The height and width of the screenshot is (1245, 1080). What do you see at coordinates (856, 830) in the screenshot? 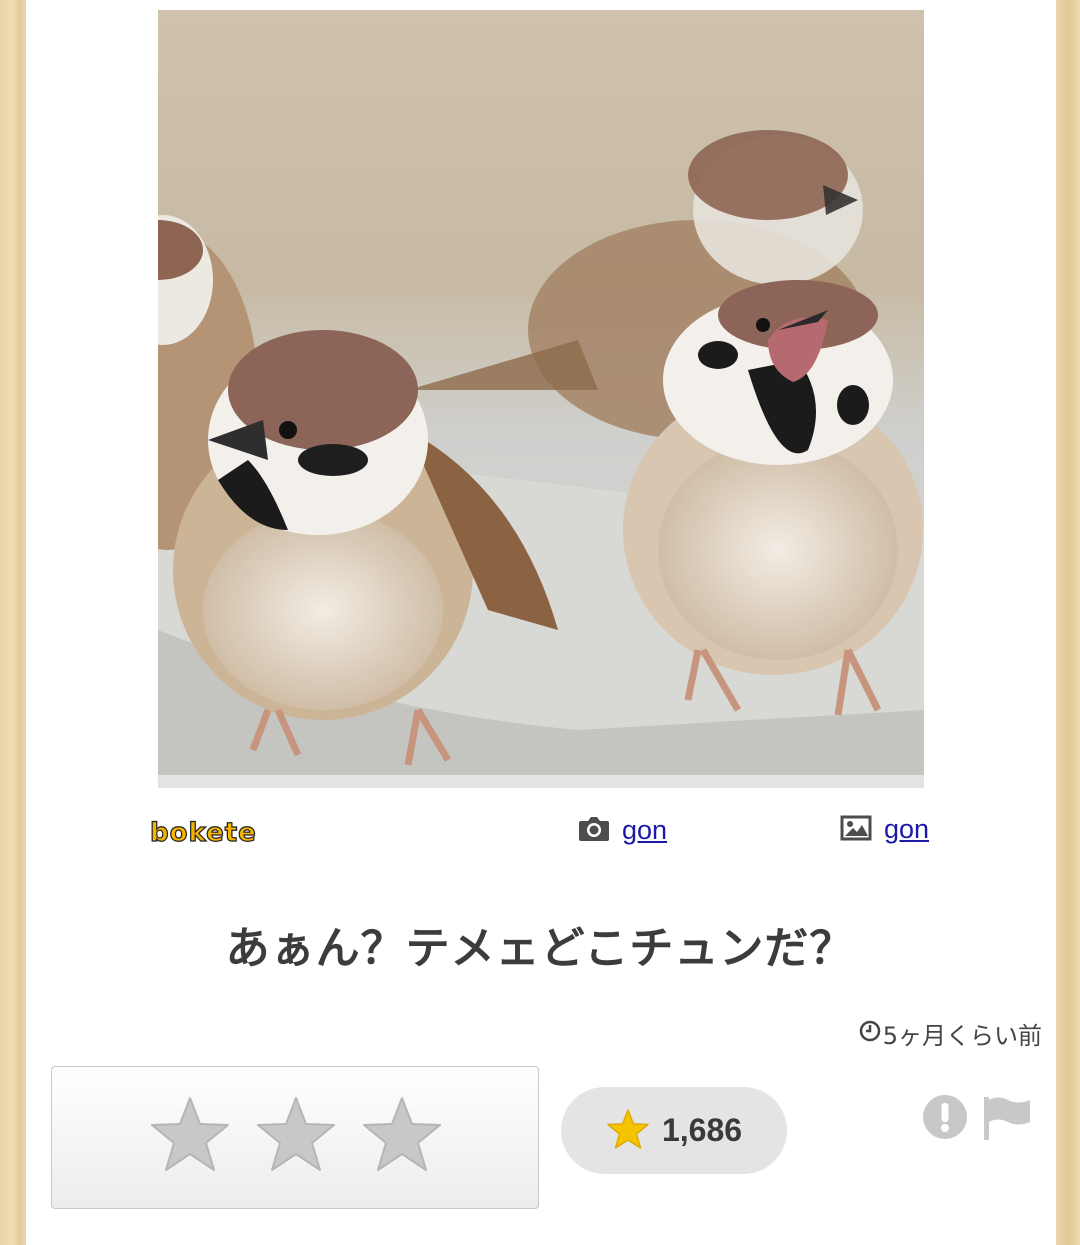
I see `image-icon` at bounding box center [856, 830].